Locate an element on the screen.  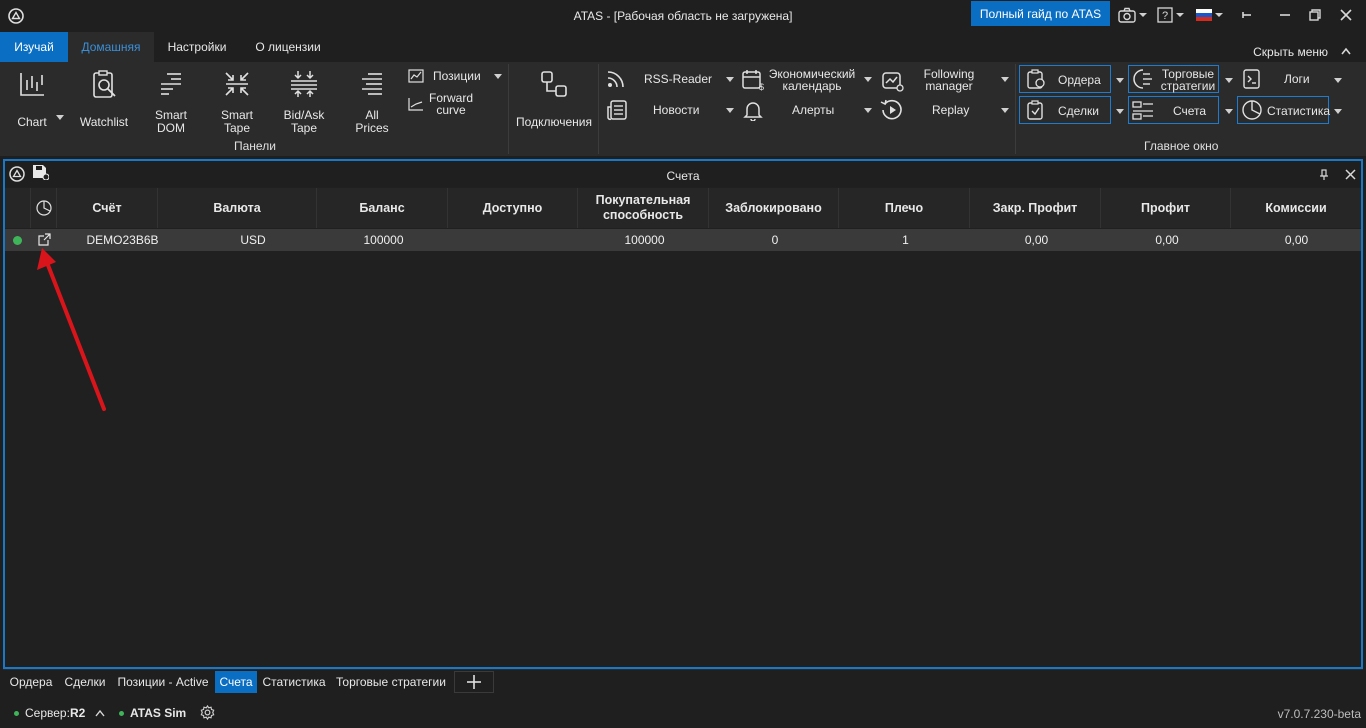
positions-icon is located at coordinates (416, 76).